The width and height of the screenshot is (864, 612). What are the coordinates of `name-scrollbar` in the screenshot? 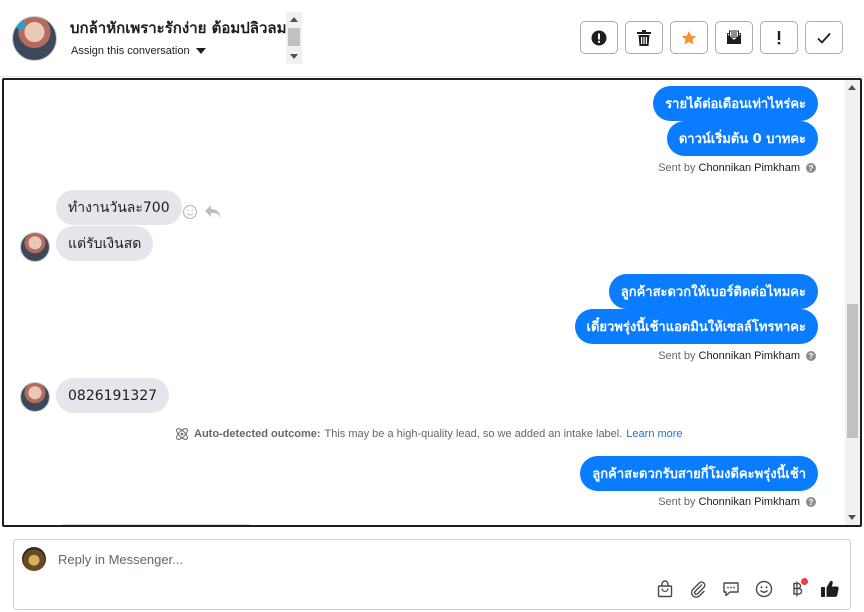 It's located at (294, 38).